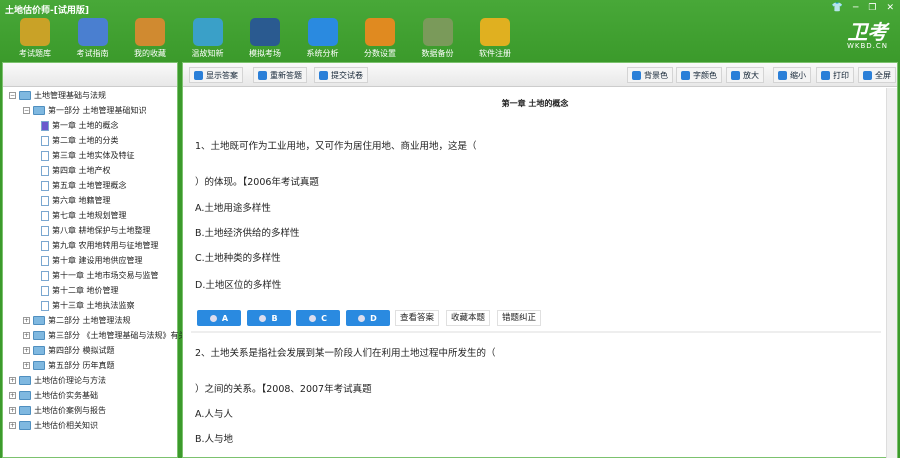  I want to click on tree-item: + 第二部分 土地管理法规, so click(77, 320).